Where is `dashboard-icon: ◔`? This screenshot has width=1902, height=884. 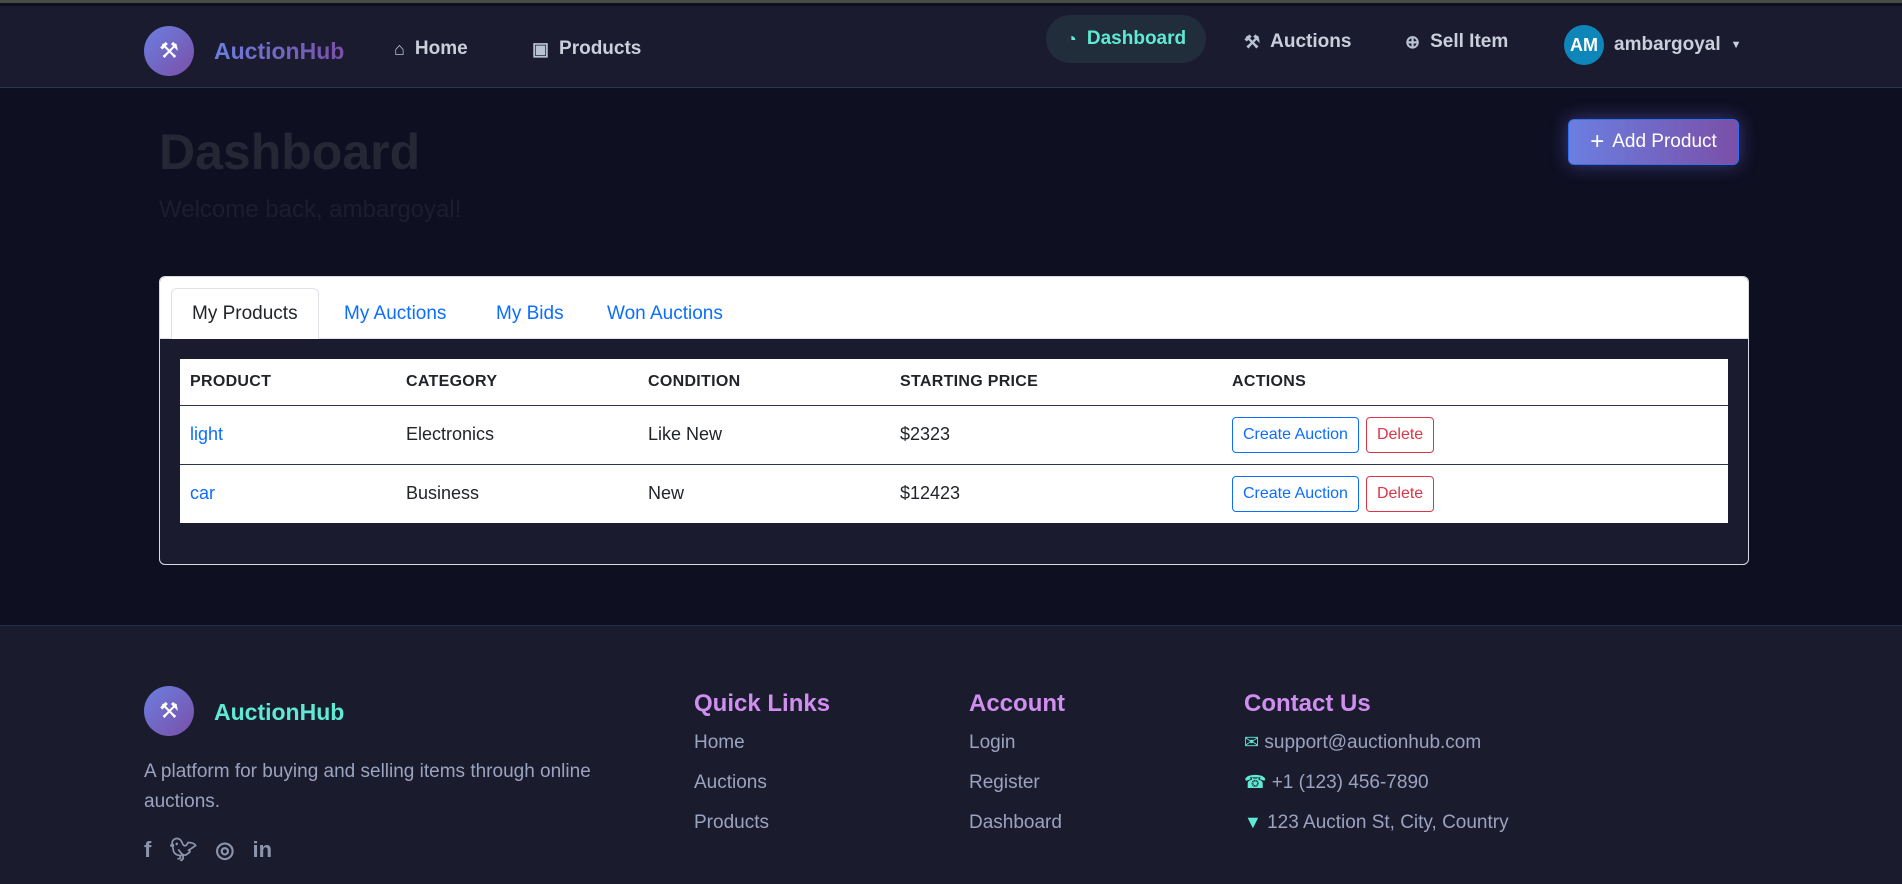 dashboard-icon: ◔ is located at coordinates (1071, 38).